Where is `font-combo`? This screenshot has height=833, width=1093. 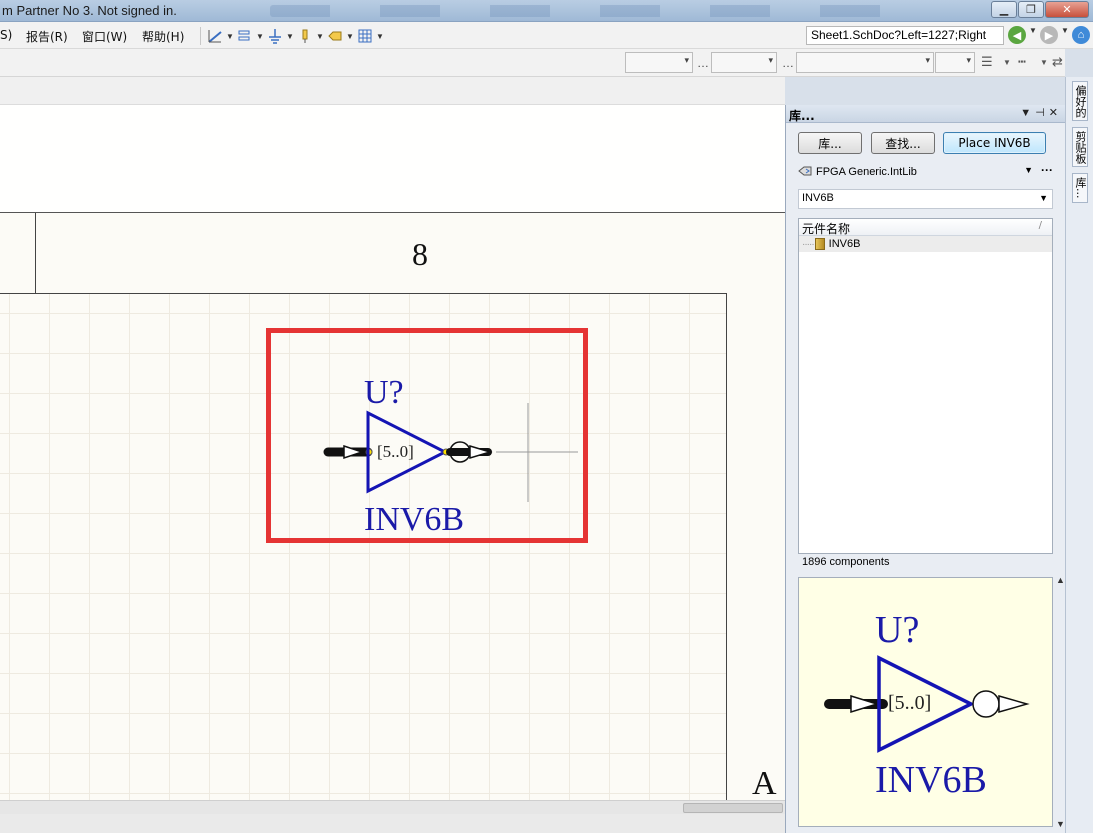 font-combo is located at coordinates (659, 62).